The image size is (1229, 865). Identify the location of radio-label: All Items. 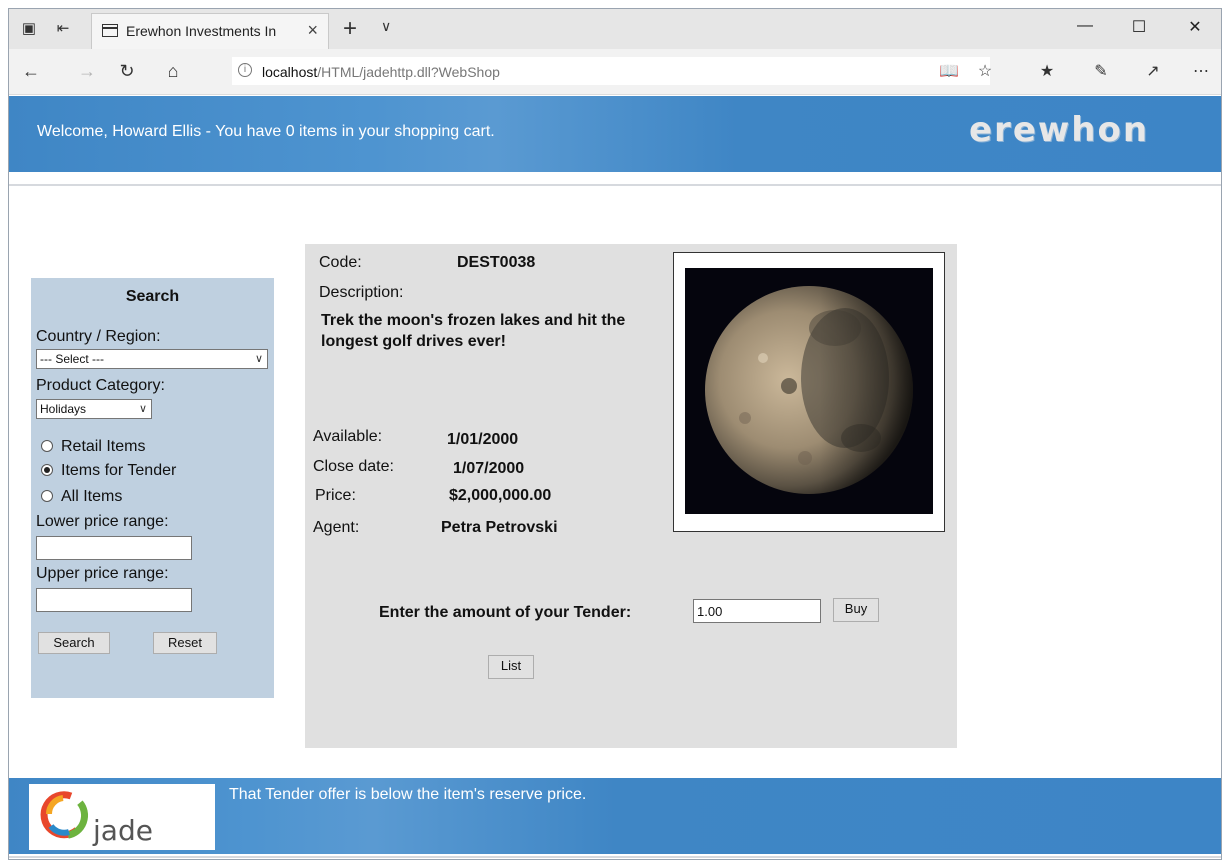
(92, 496).